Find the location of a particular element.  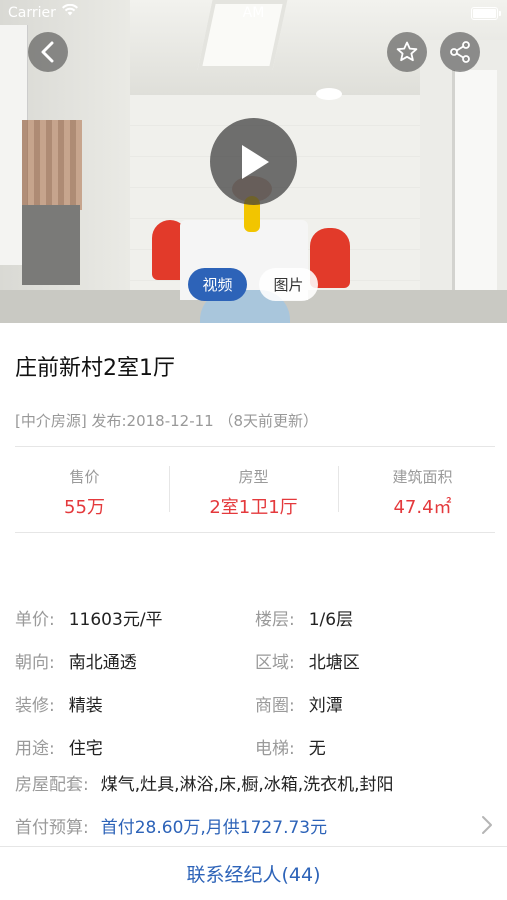

stat-value: 2室1卫1厅 is located at coordinates (253, 507).